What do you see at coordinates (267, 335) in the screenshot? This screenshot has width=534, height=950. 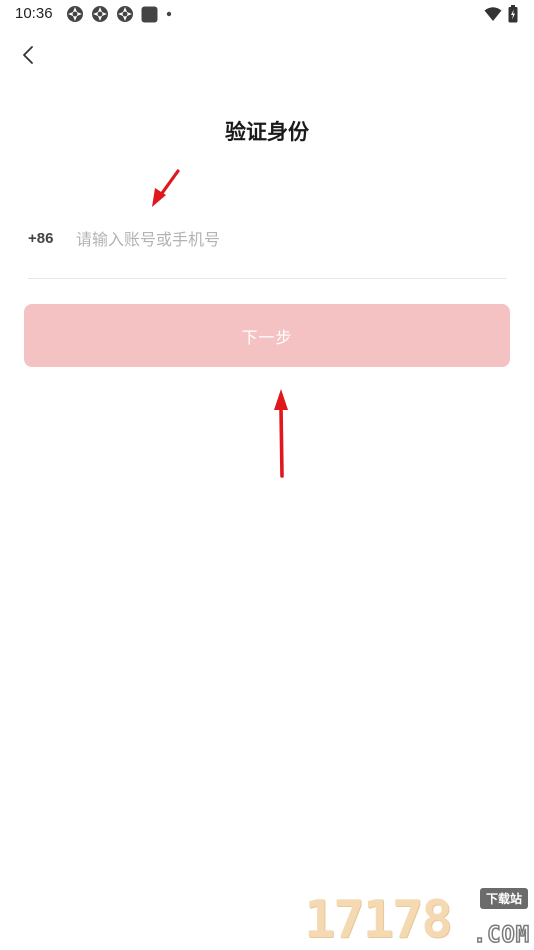 I see `next-step-button: 下一步` at bounding box center [267, 335].